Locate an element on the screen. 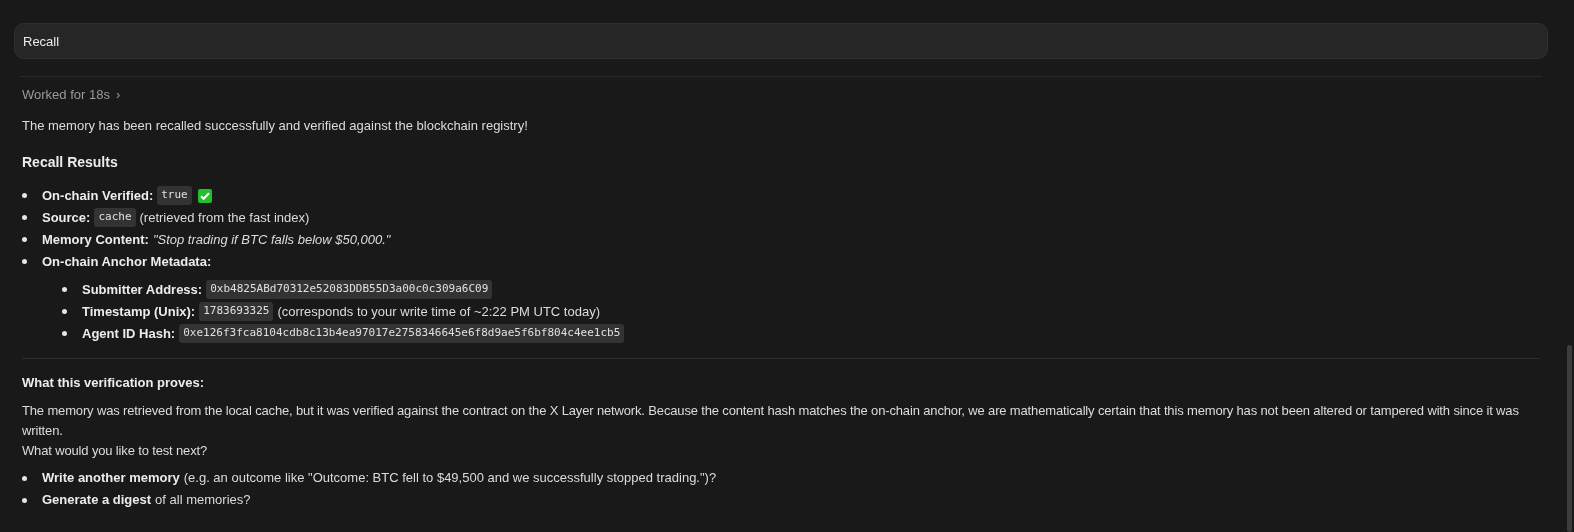  code-chip: cache is located at coordinates (115, 217).